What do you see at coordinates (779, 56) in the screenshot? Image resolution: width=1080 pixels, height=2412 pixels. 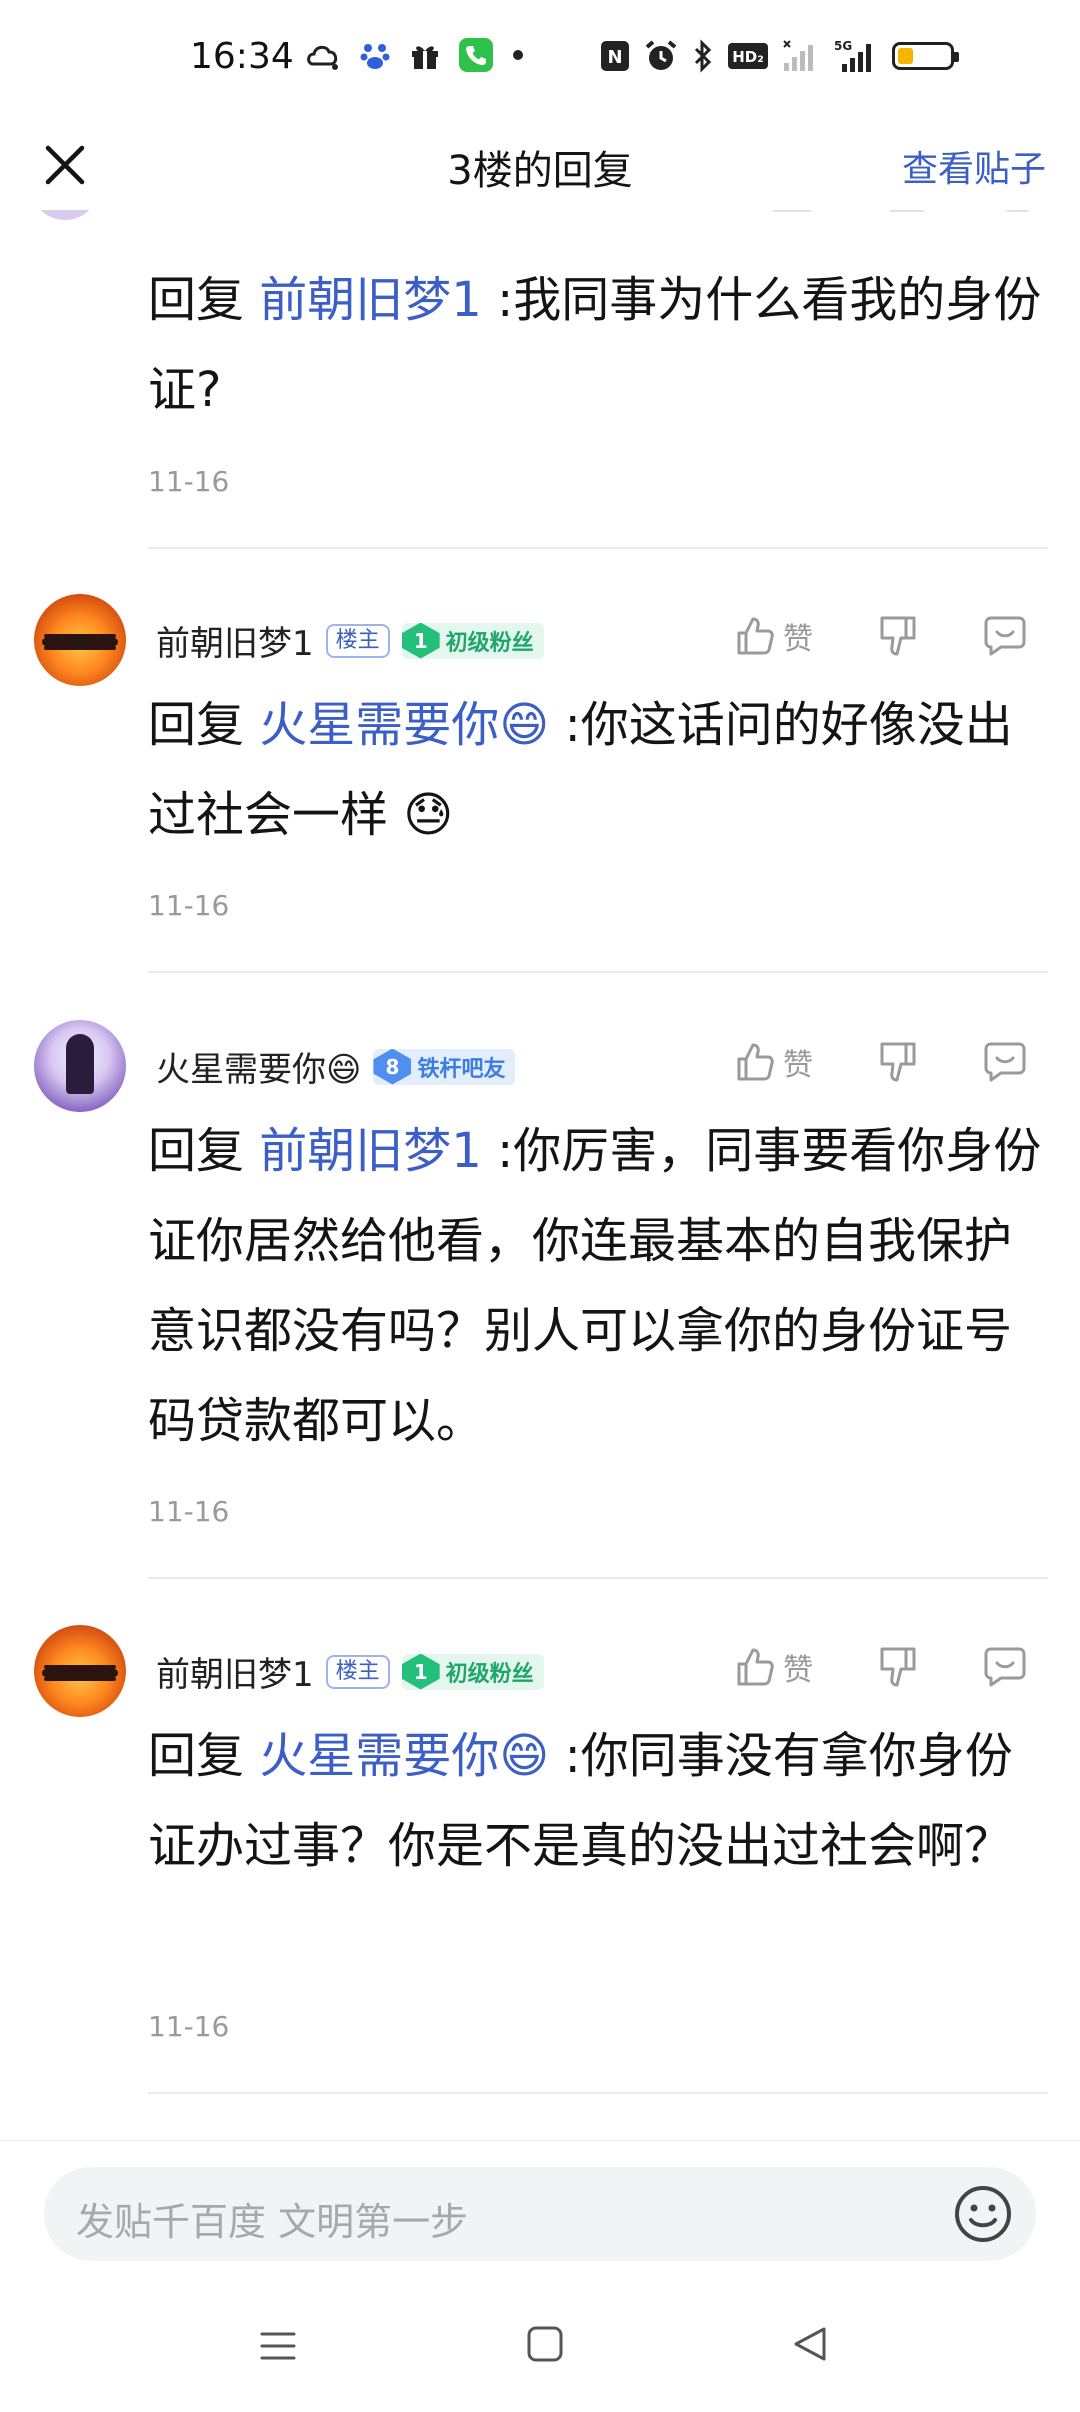 I see `status-right-icons: N HD₂ 5G` at bounding box center [779, 56].